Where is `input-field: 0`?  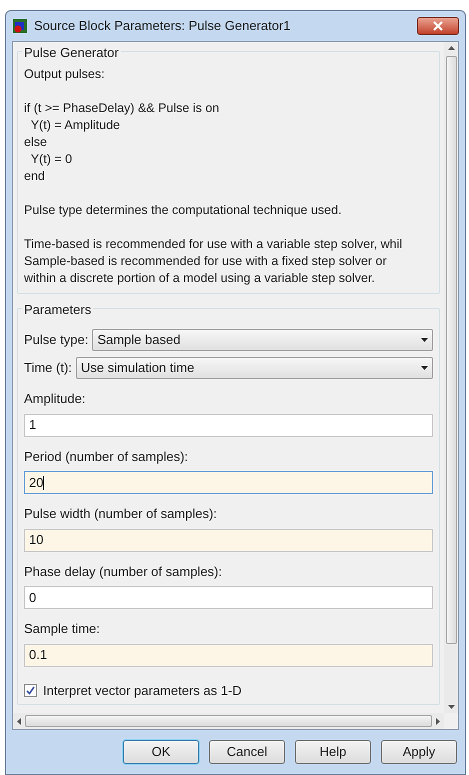
input-field: 0 is located at coordinates (228, 597).